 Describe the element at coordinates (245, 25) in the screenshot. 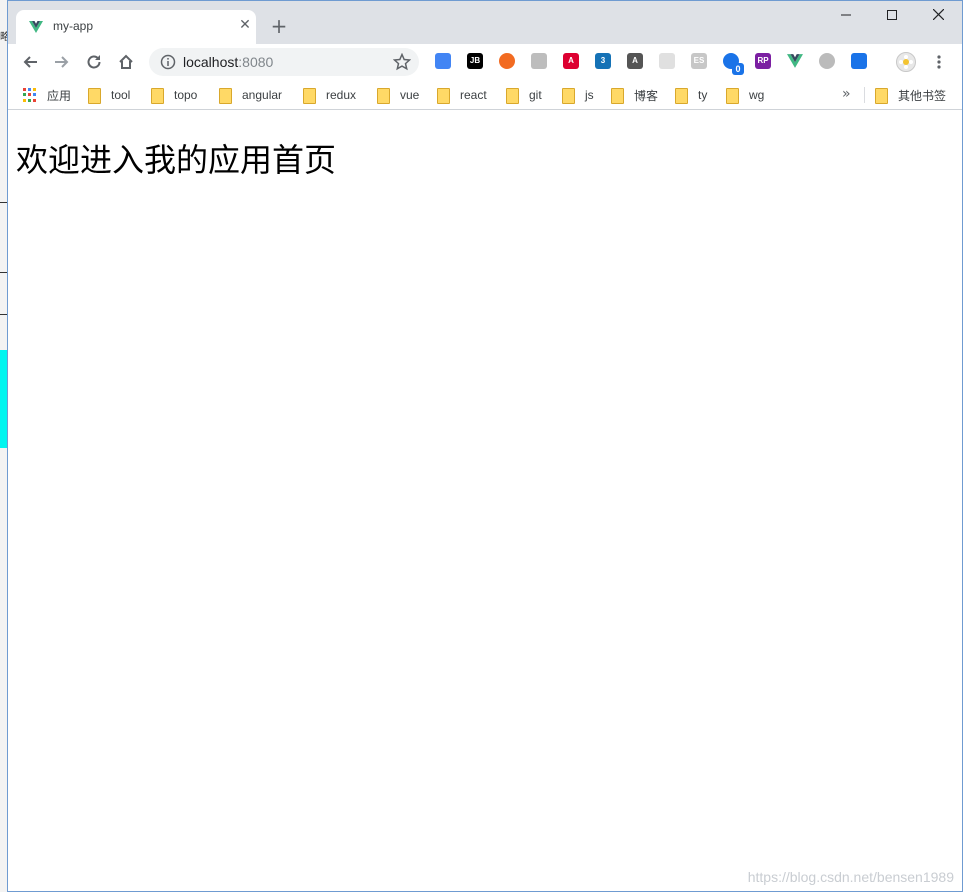

I see `close-tab-icon: ✕` at that location.